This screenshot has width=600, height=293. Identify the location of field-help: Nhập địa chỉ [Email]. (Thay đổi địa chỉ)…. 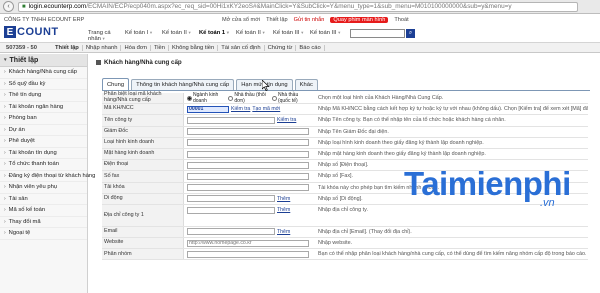
(365, 231).